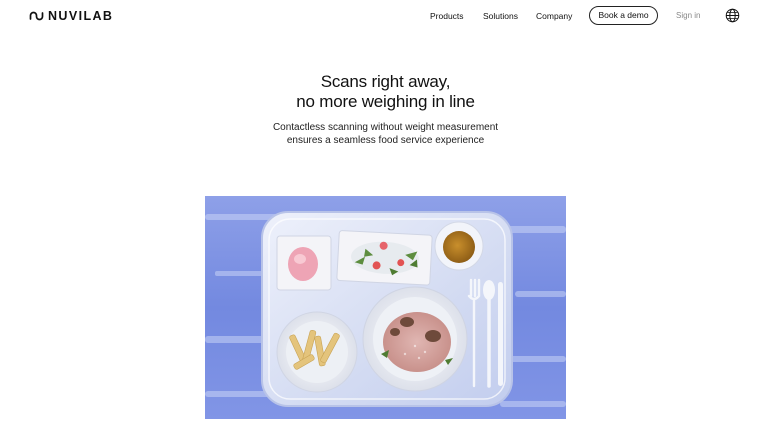 The image size is (771, 440). I want to click on nav-link-company: Company, so click(554, 16).